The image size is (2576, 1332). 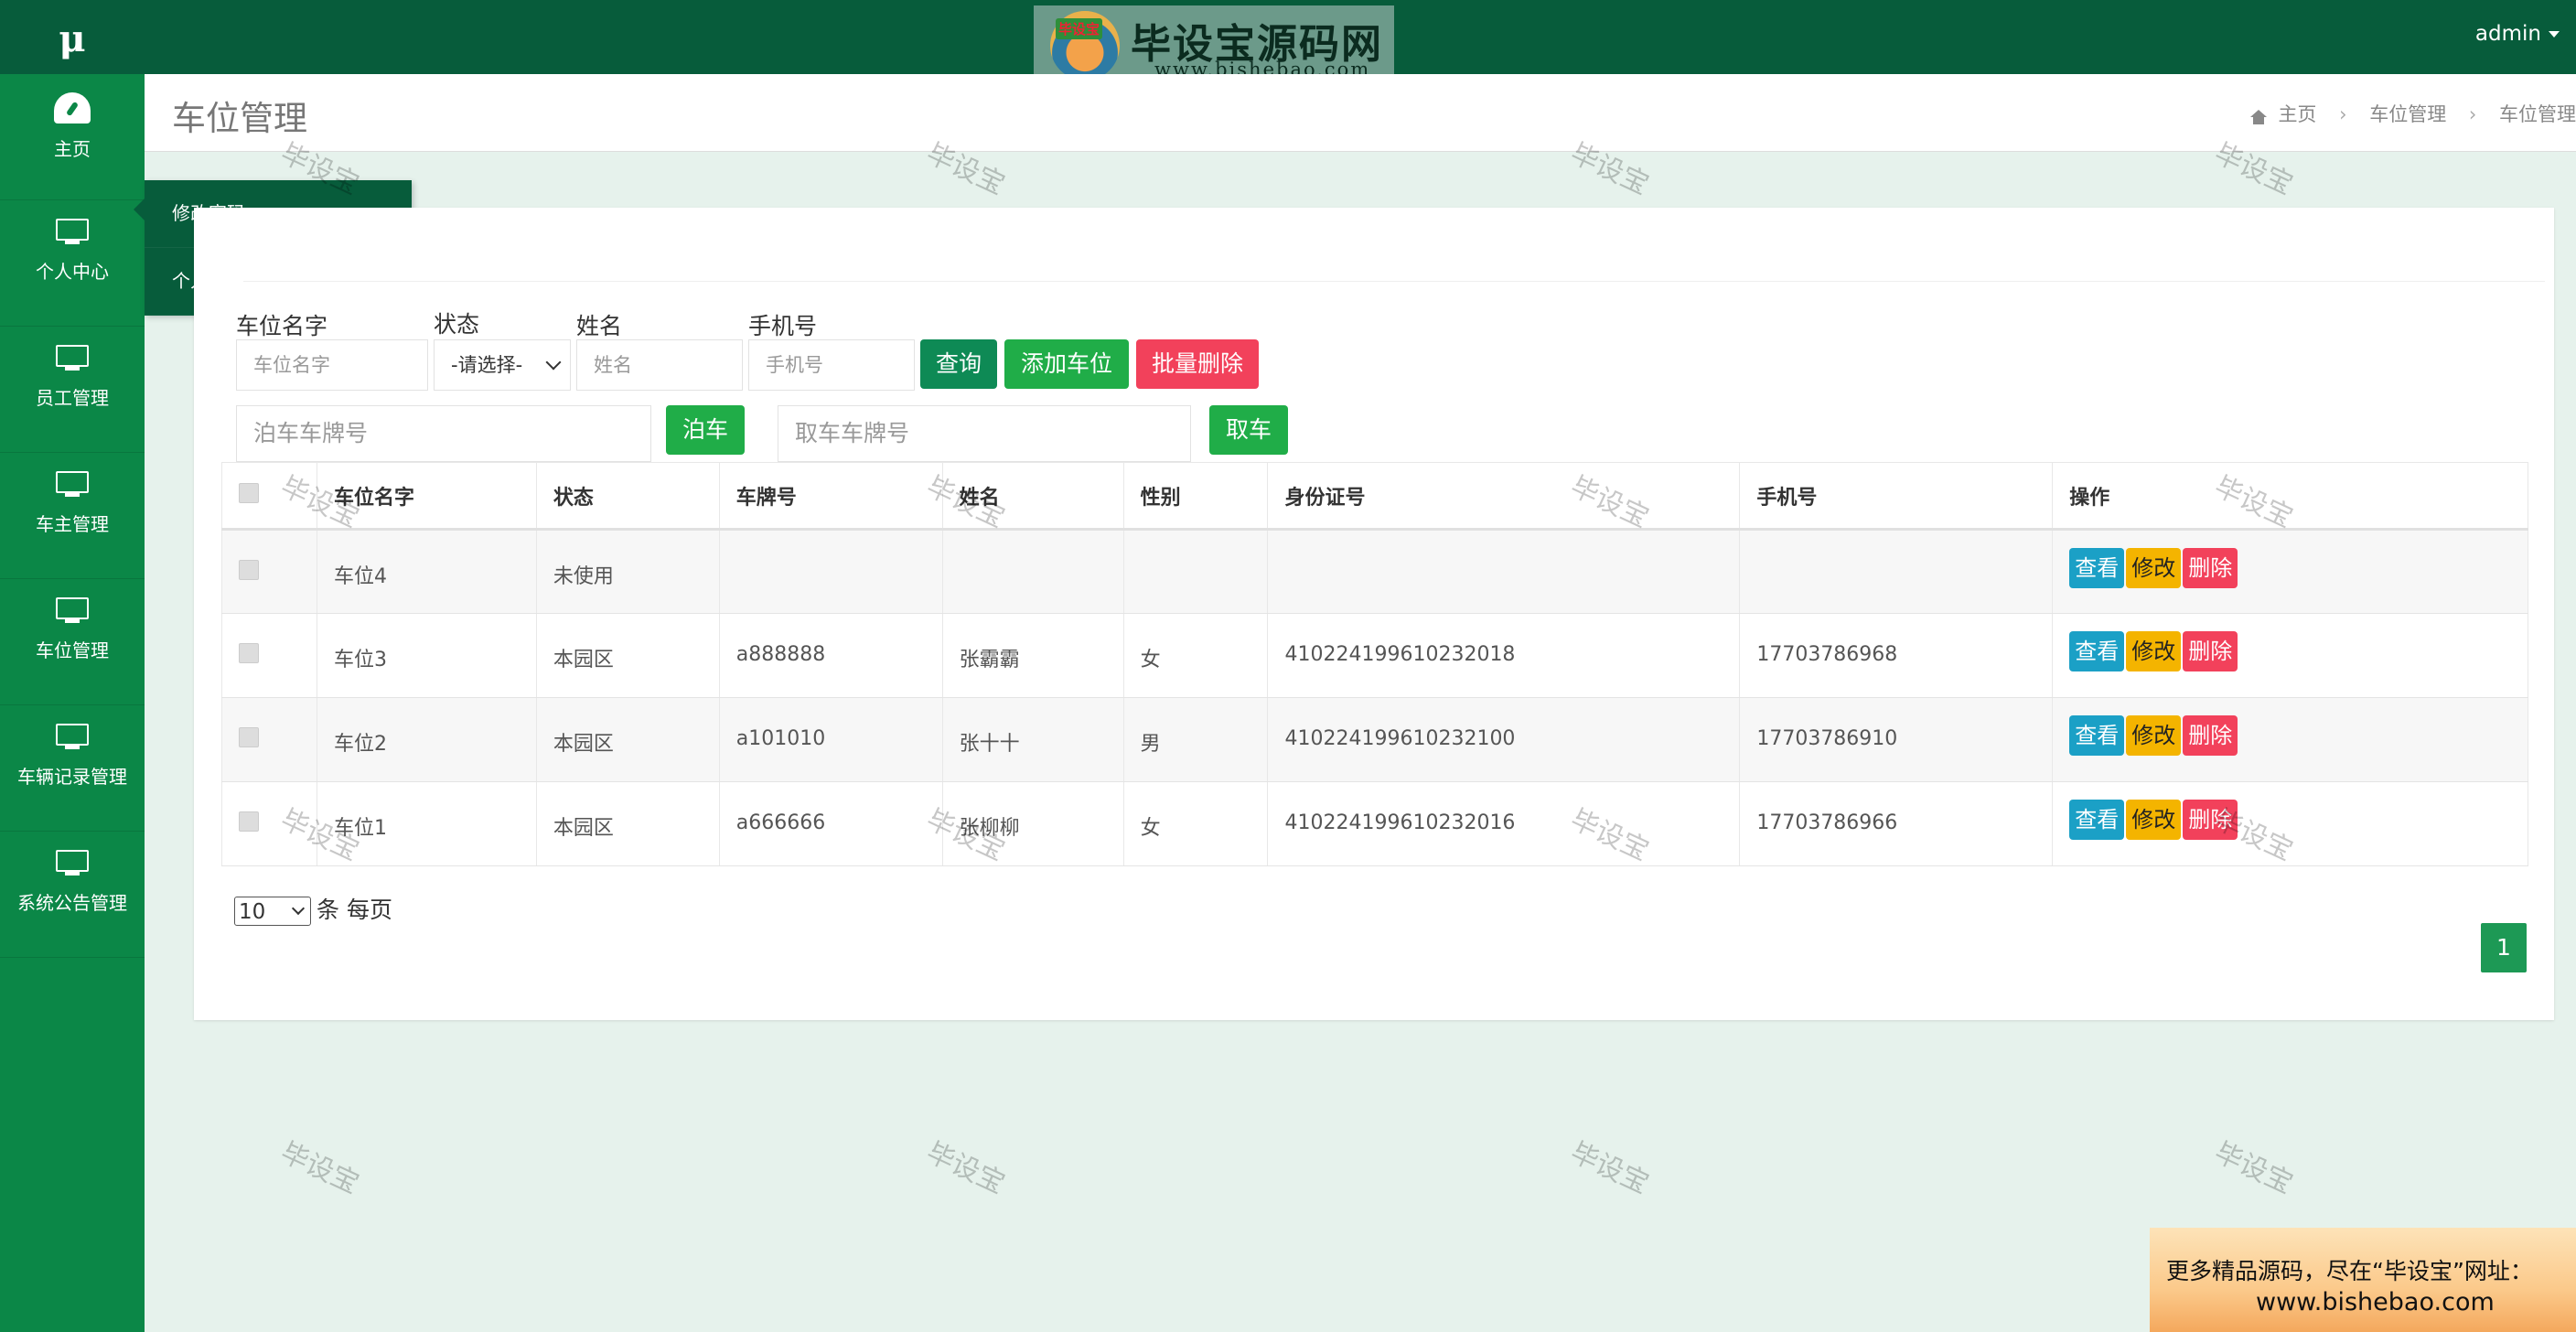 What do you see at coordinates (832, 365) in the screenshot?
I see `phone-input: 手机号` at bounding box center [832, 365].